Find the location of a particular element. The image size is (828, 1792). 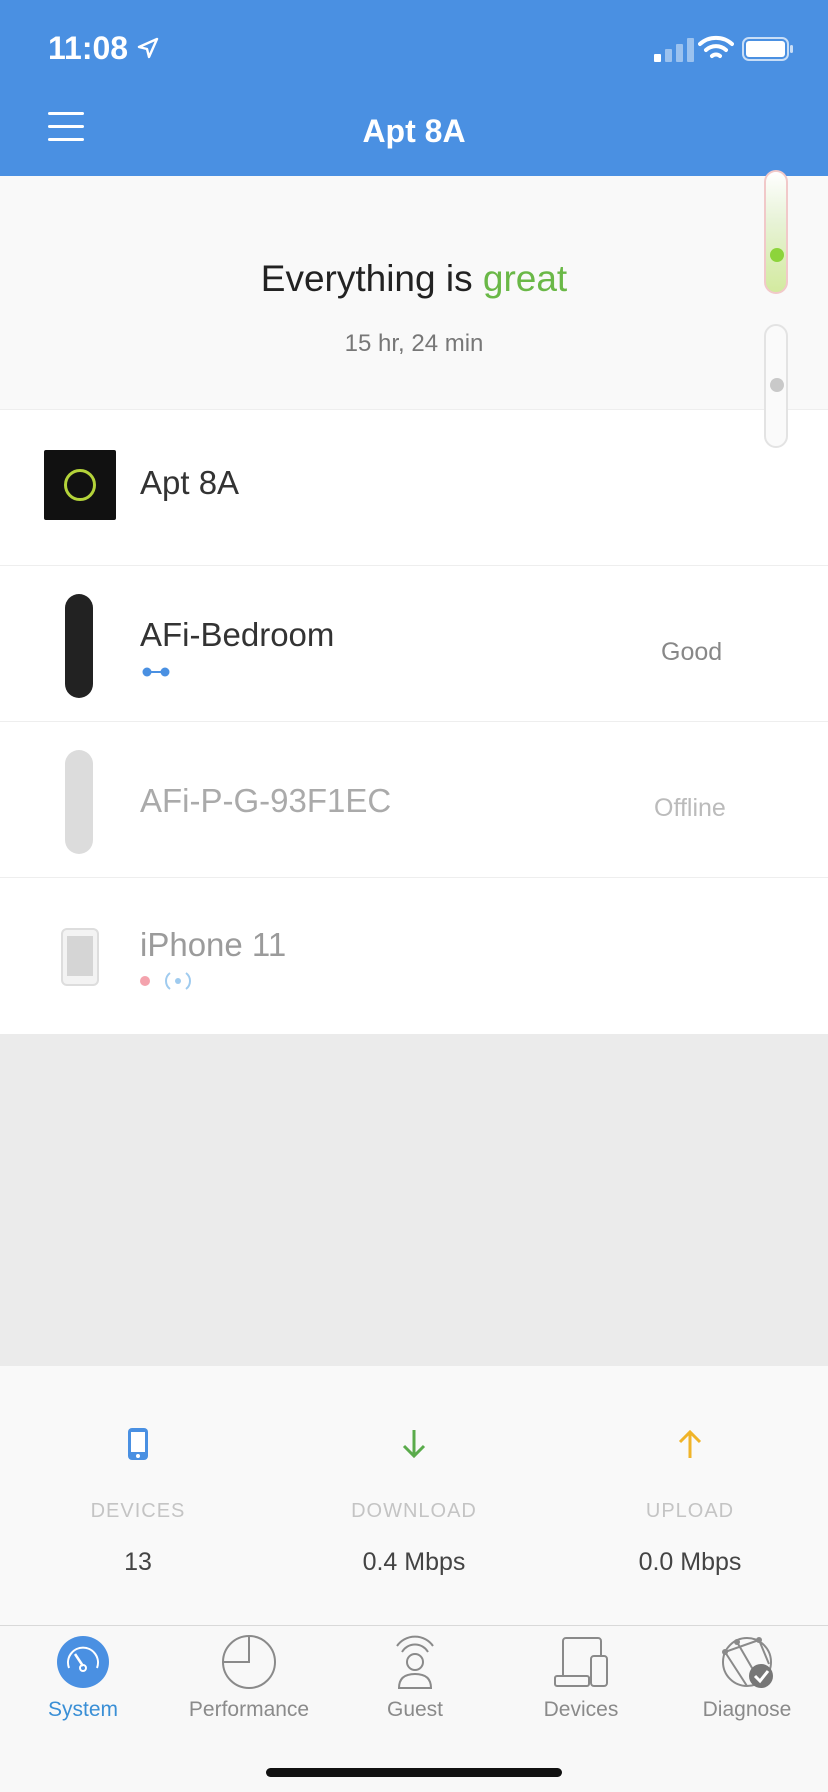

app-header: 11:08 Apt 8A is located at coordinates (414, 88).